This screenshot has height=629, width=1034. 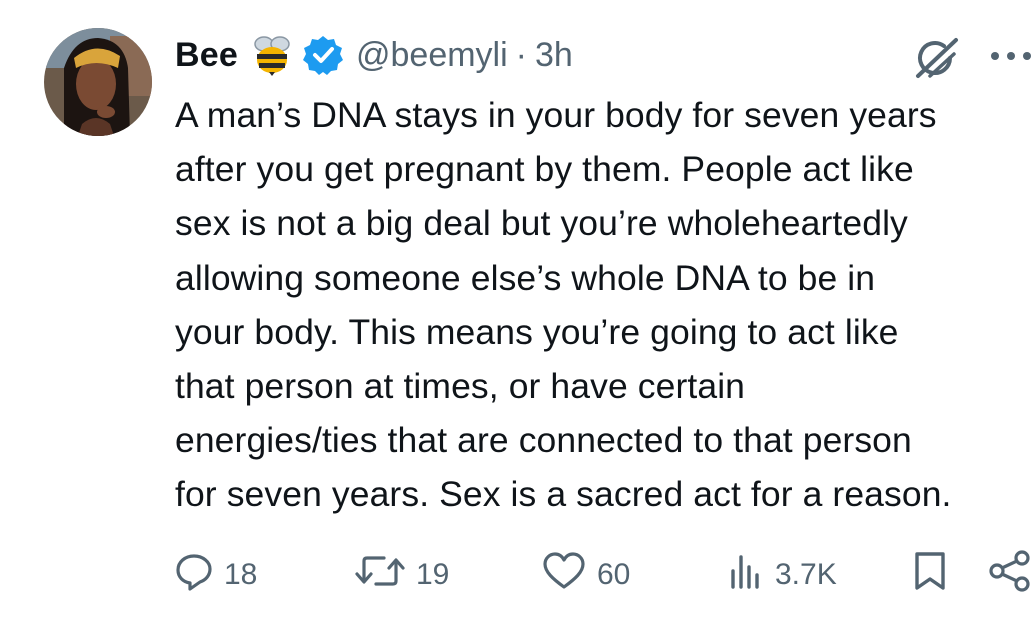 I want to click on verified-badge-icon, so click(x=323, y=55).